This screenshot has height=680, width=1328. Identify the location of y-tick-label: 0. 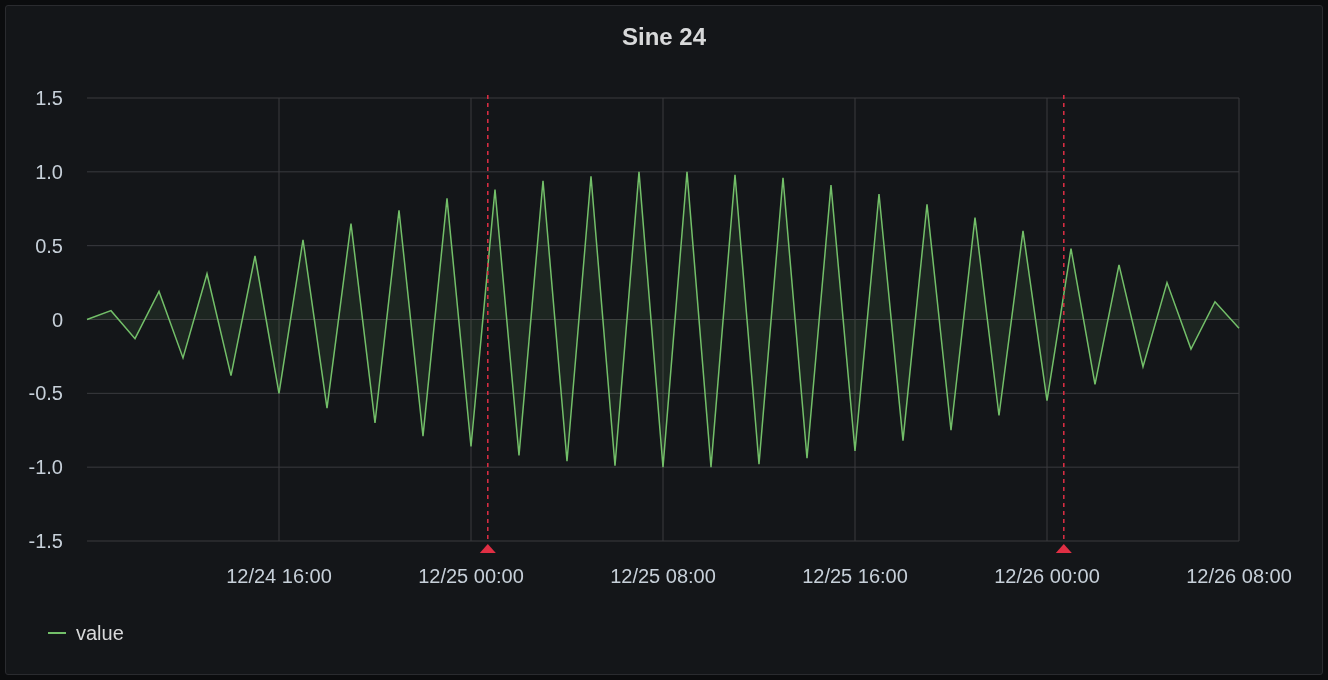
(57, 319).